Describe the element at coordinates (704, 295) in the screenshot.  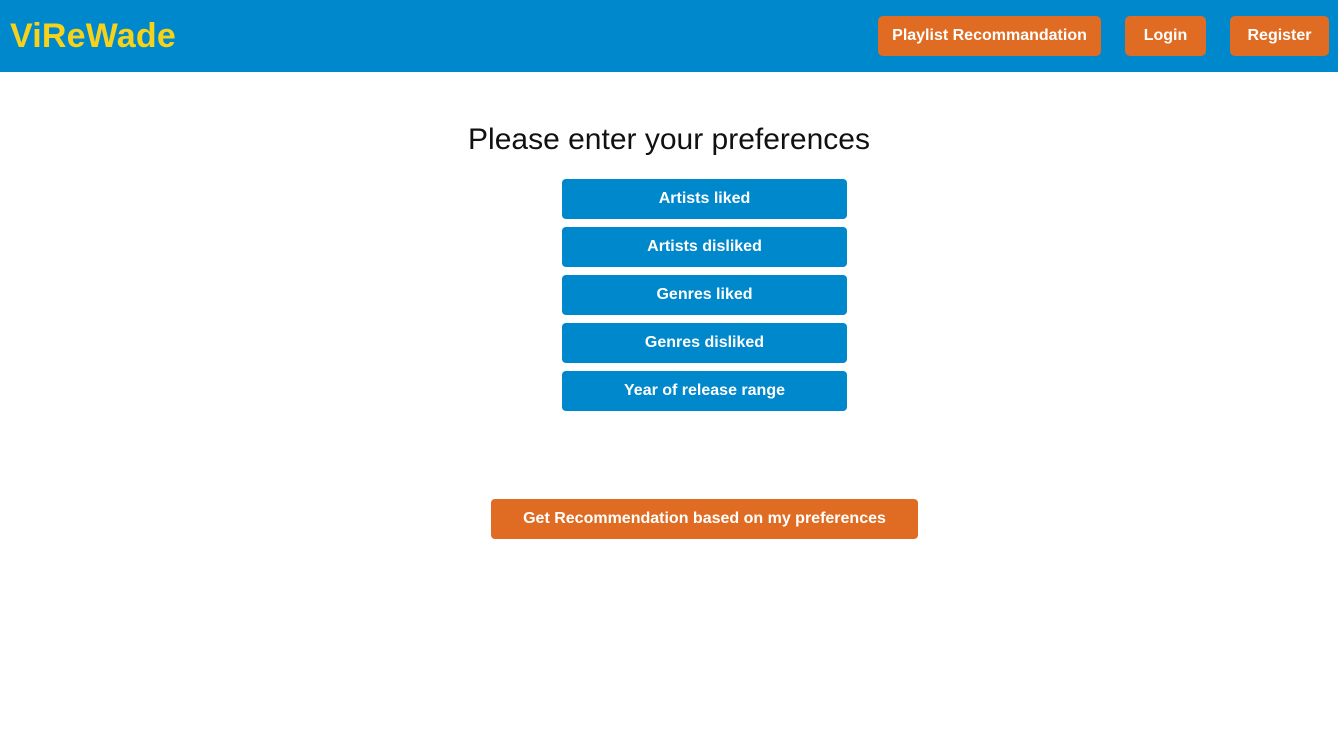
I see `genres-liked-button: Genres liked` at that location.